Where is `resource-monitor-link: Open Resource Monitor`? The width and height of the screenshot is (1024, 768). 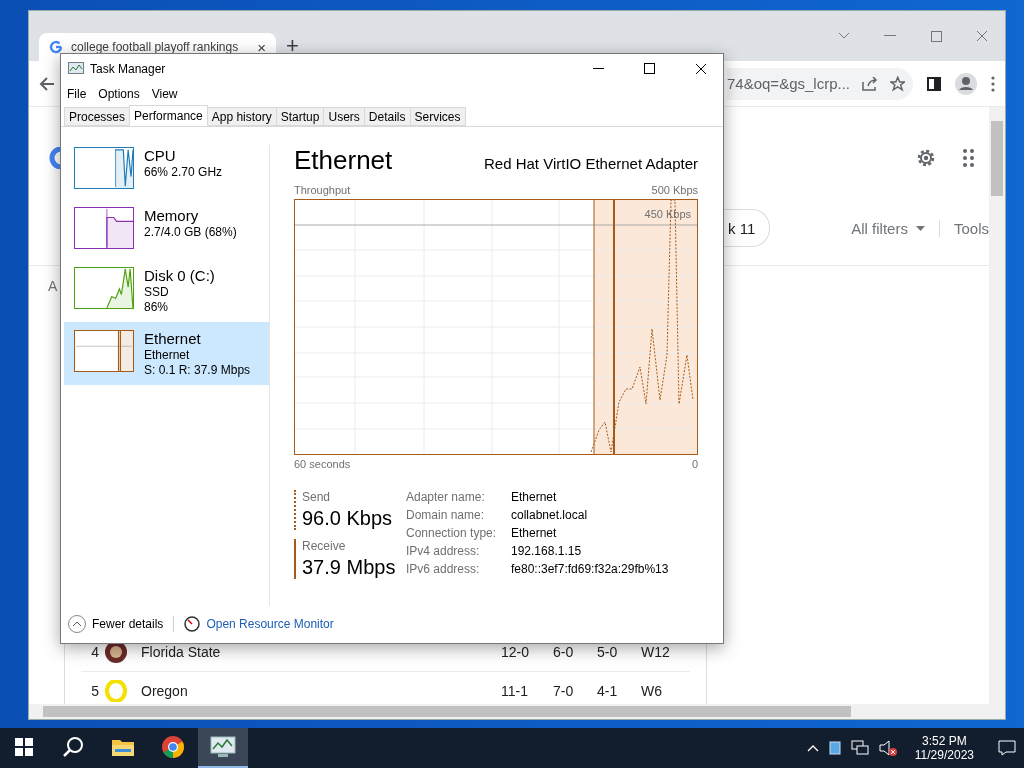 resource-monitor-link: Open Resource Monitor is located at coordinates (259, 624).